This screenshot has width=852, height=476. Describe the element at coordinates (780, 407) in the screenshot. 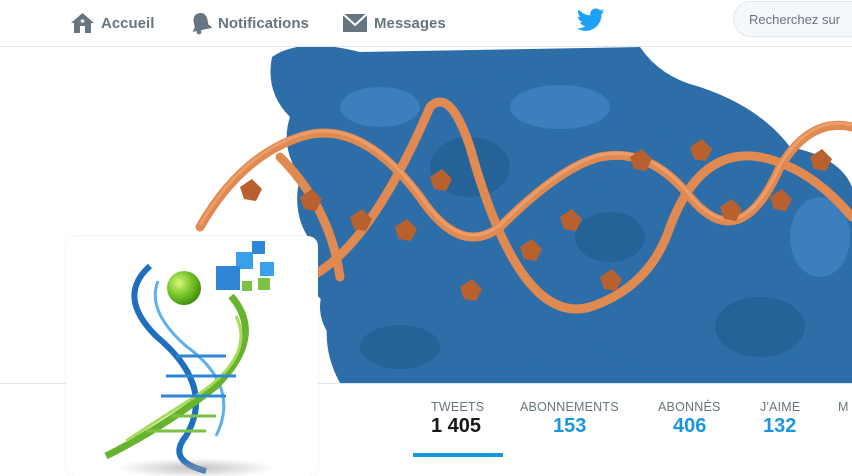

I see `stat-likes-label: J'AIME` at that location.